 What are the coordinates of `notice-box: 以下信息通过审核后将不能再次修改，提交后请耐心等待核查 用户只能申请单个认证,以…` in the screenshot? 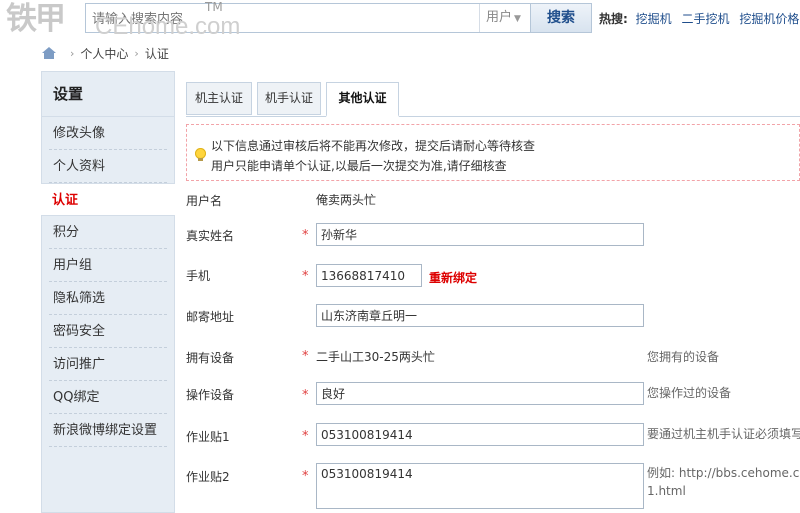 It's located at (493, 152).